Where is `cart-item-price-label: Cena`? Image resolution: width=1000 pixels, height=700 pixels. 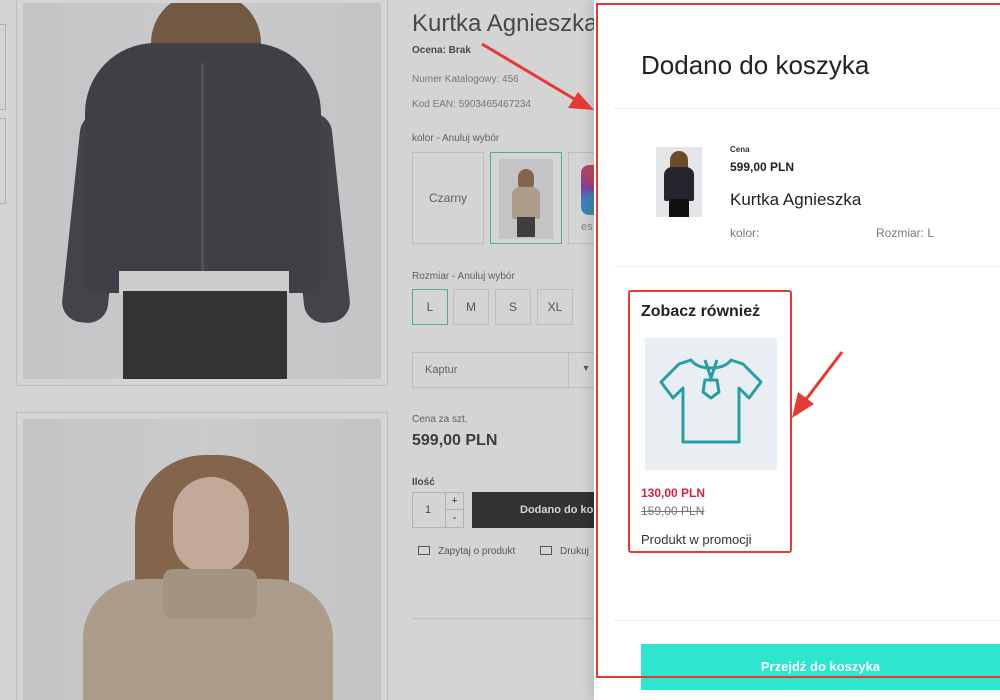 cart-item-price-label: Cena is located at coordinates (740, 149).